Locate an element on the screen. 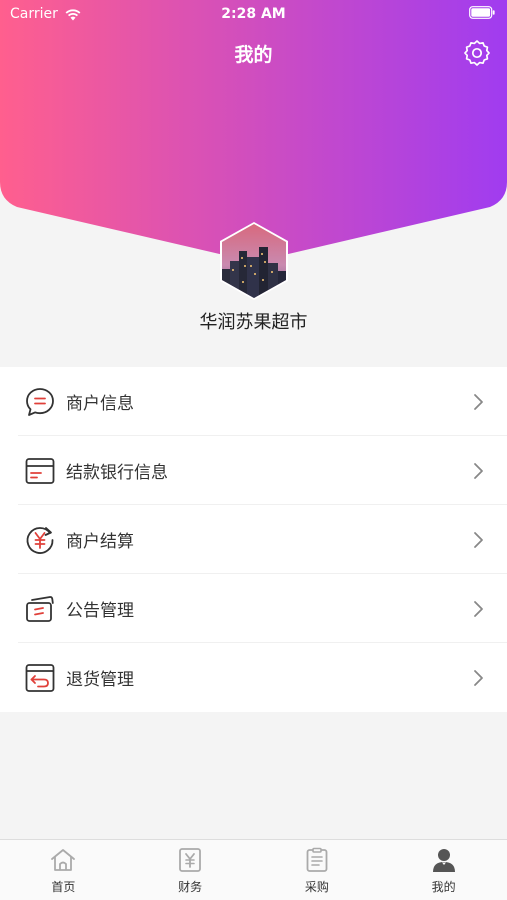  menu-item-label: 结款银行信息 is located at coordinates (117, 473).